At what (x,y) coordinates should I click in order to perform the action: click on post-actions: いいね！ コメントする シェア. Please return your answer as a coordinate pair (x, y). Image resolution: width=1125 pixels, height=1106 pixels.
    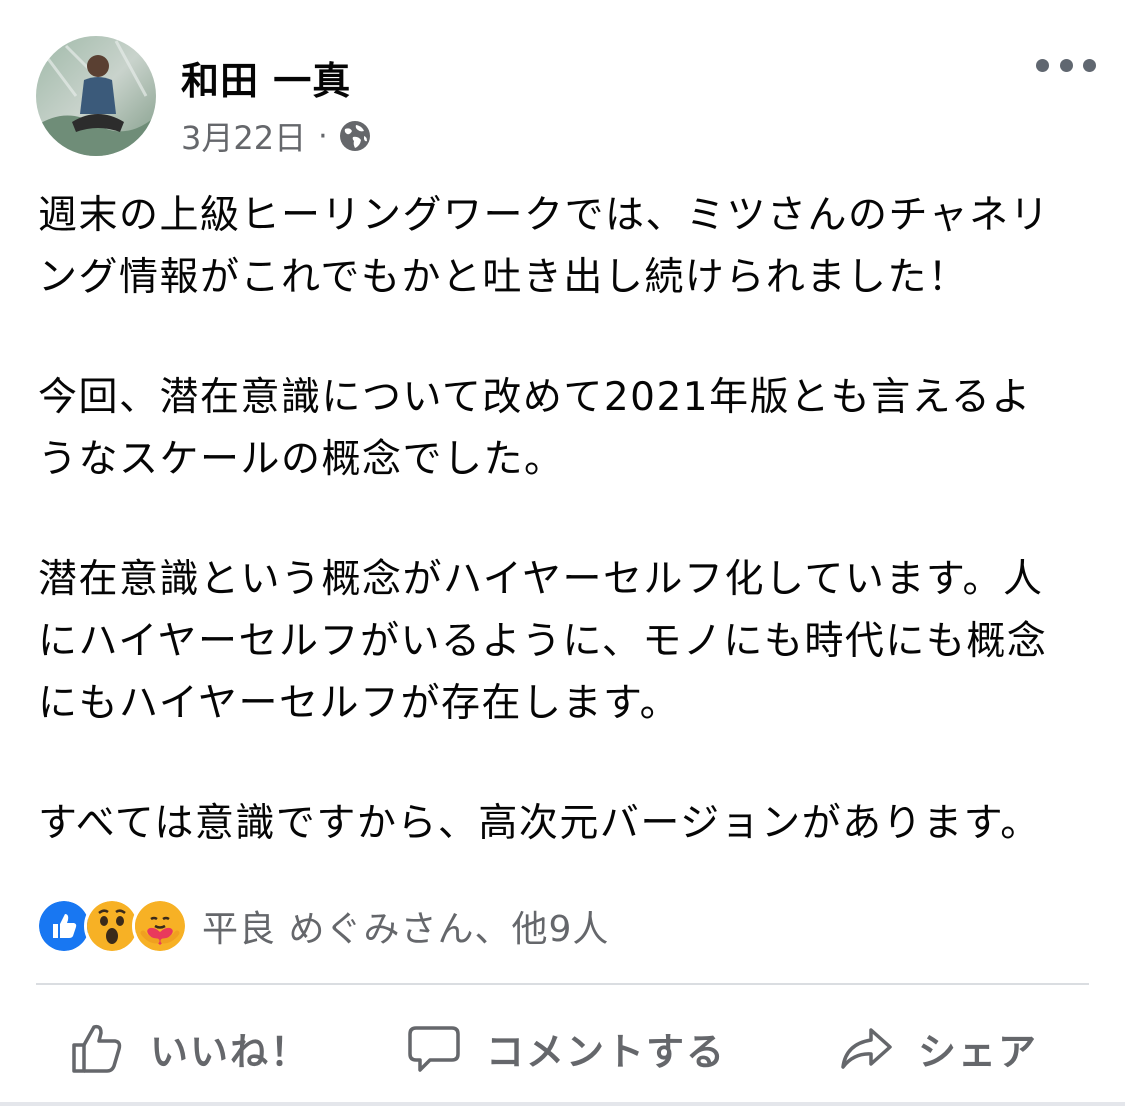
    Looking at the image, I should click on (562, 1048).